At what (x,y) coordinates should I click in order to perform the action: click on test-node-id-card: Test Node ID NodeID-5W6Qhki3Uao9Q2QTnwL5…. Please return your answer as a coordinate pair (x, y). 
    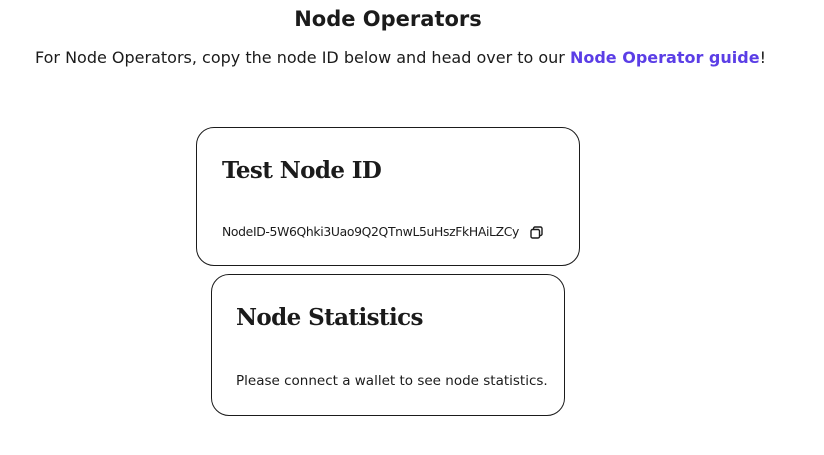
    Looking at the image, I should click on (388, 196).